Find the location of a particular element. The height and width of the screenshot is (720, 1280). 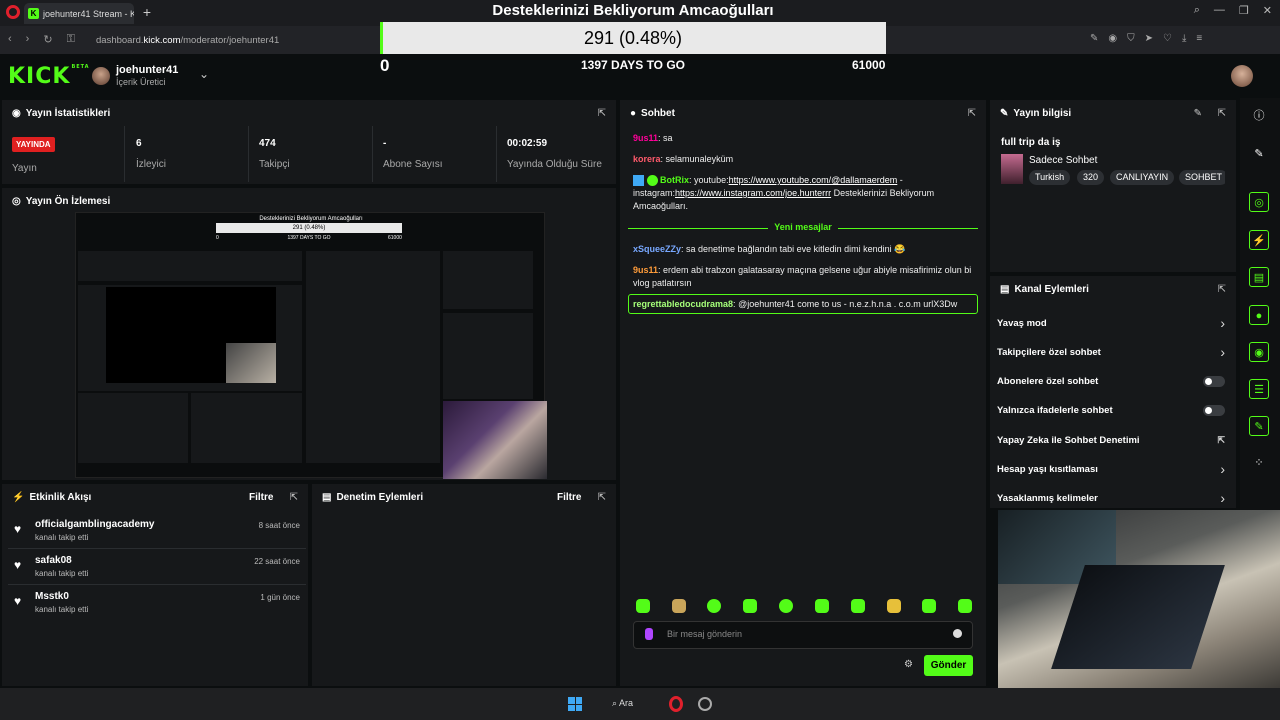

taskbar-search: ⌕ Ara is located at coordinates (622, 703).